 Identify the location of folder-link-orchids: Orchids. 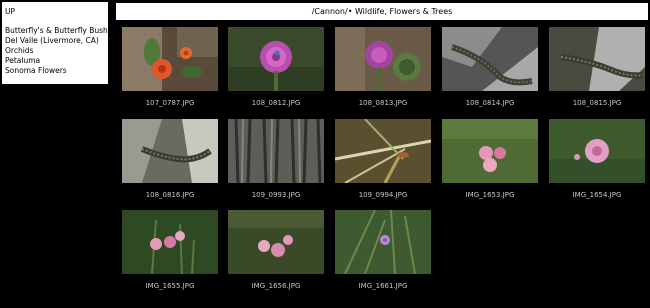
(55, 51).